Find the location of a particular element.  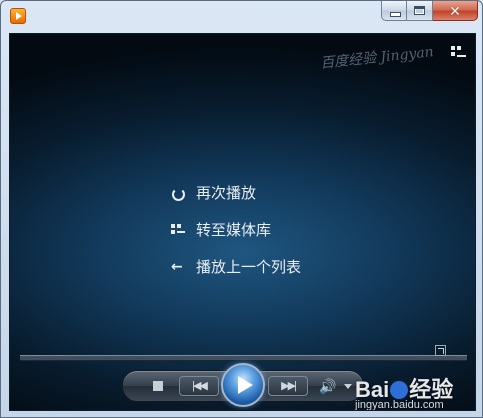

next-button: ▶▶| is located at coordinates (288, 386).